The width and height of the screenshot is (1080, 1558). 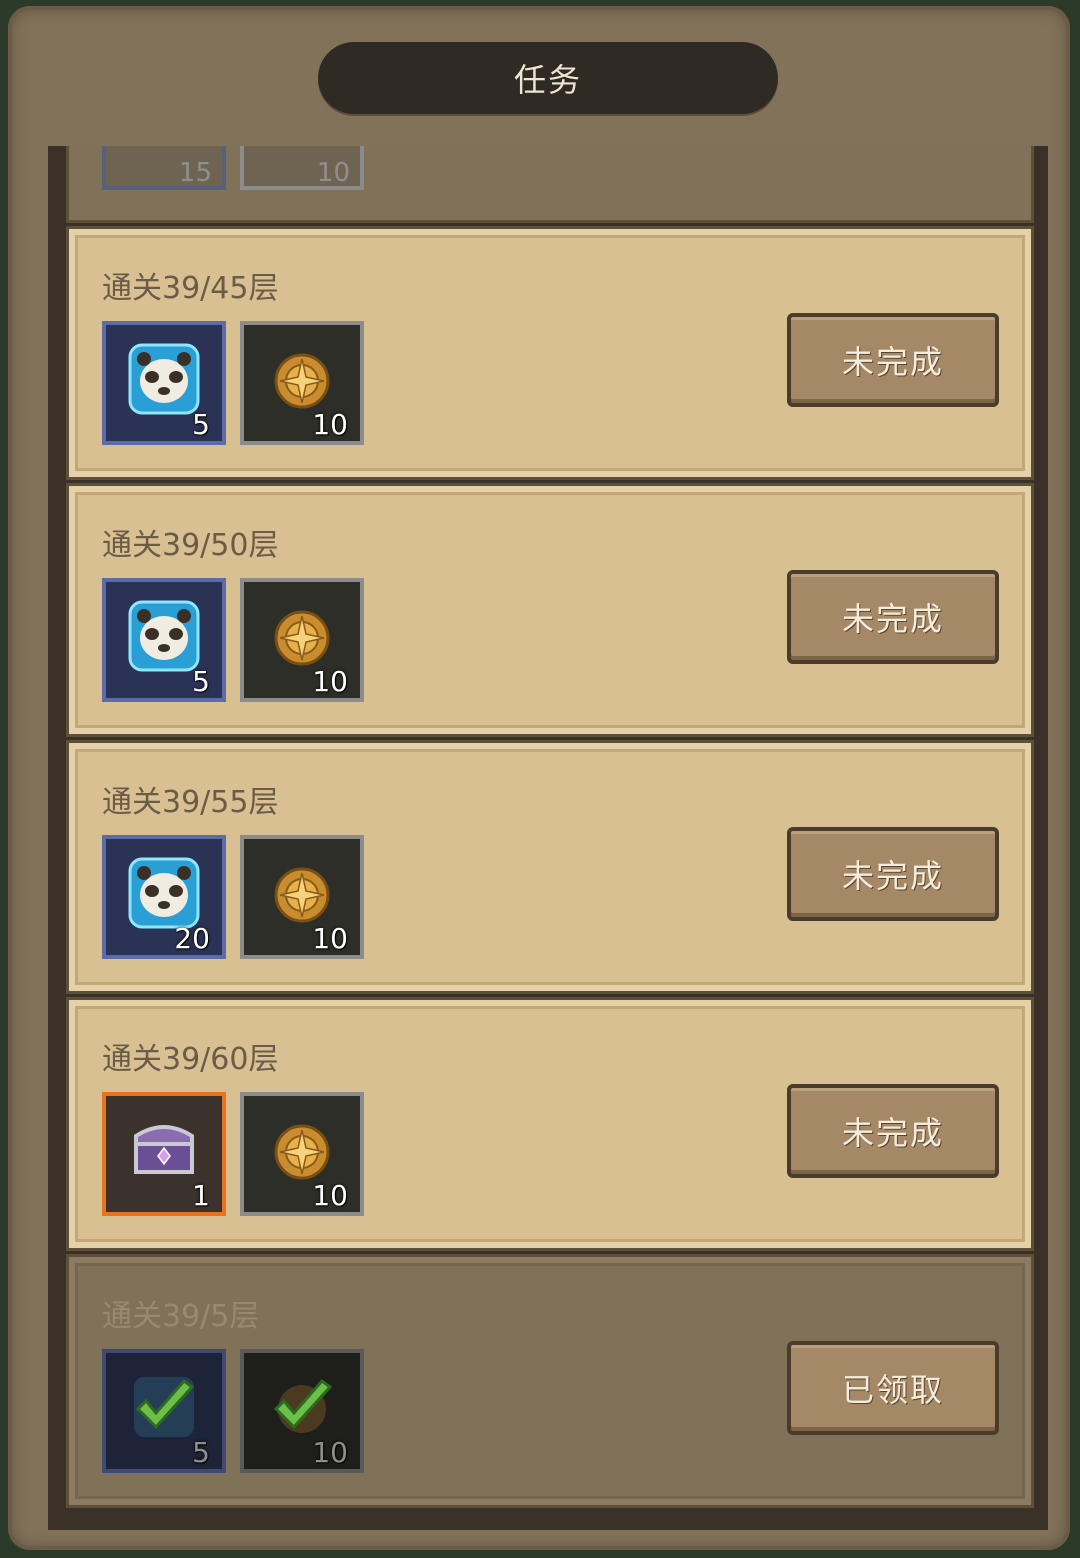 I want to click on quest-row-claimed: 通关39/5层 5 10 已领取, so click(x=550, y=1381).